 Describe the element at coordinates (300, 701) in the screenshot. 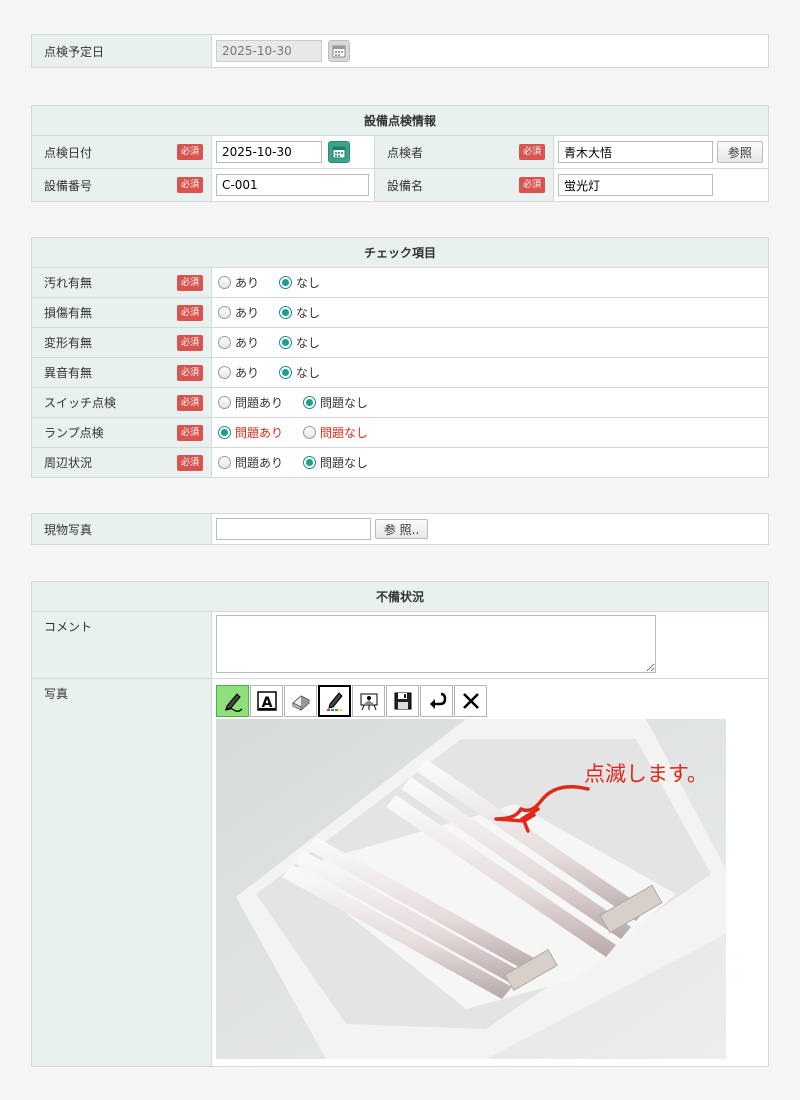

I see `eraser-icon` at that location.